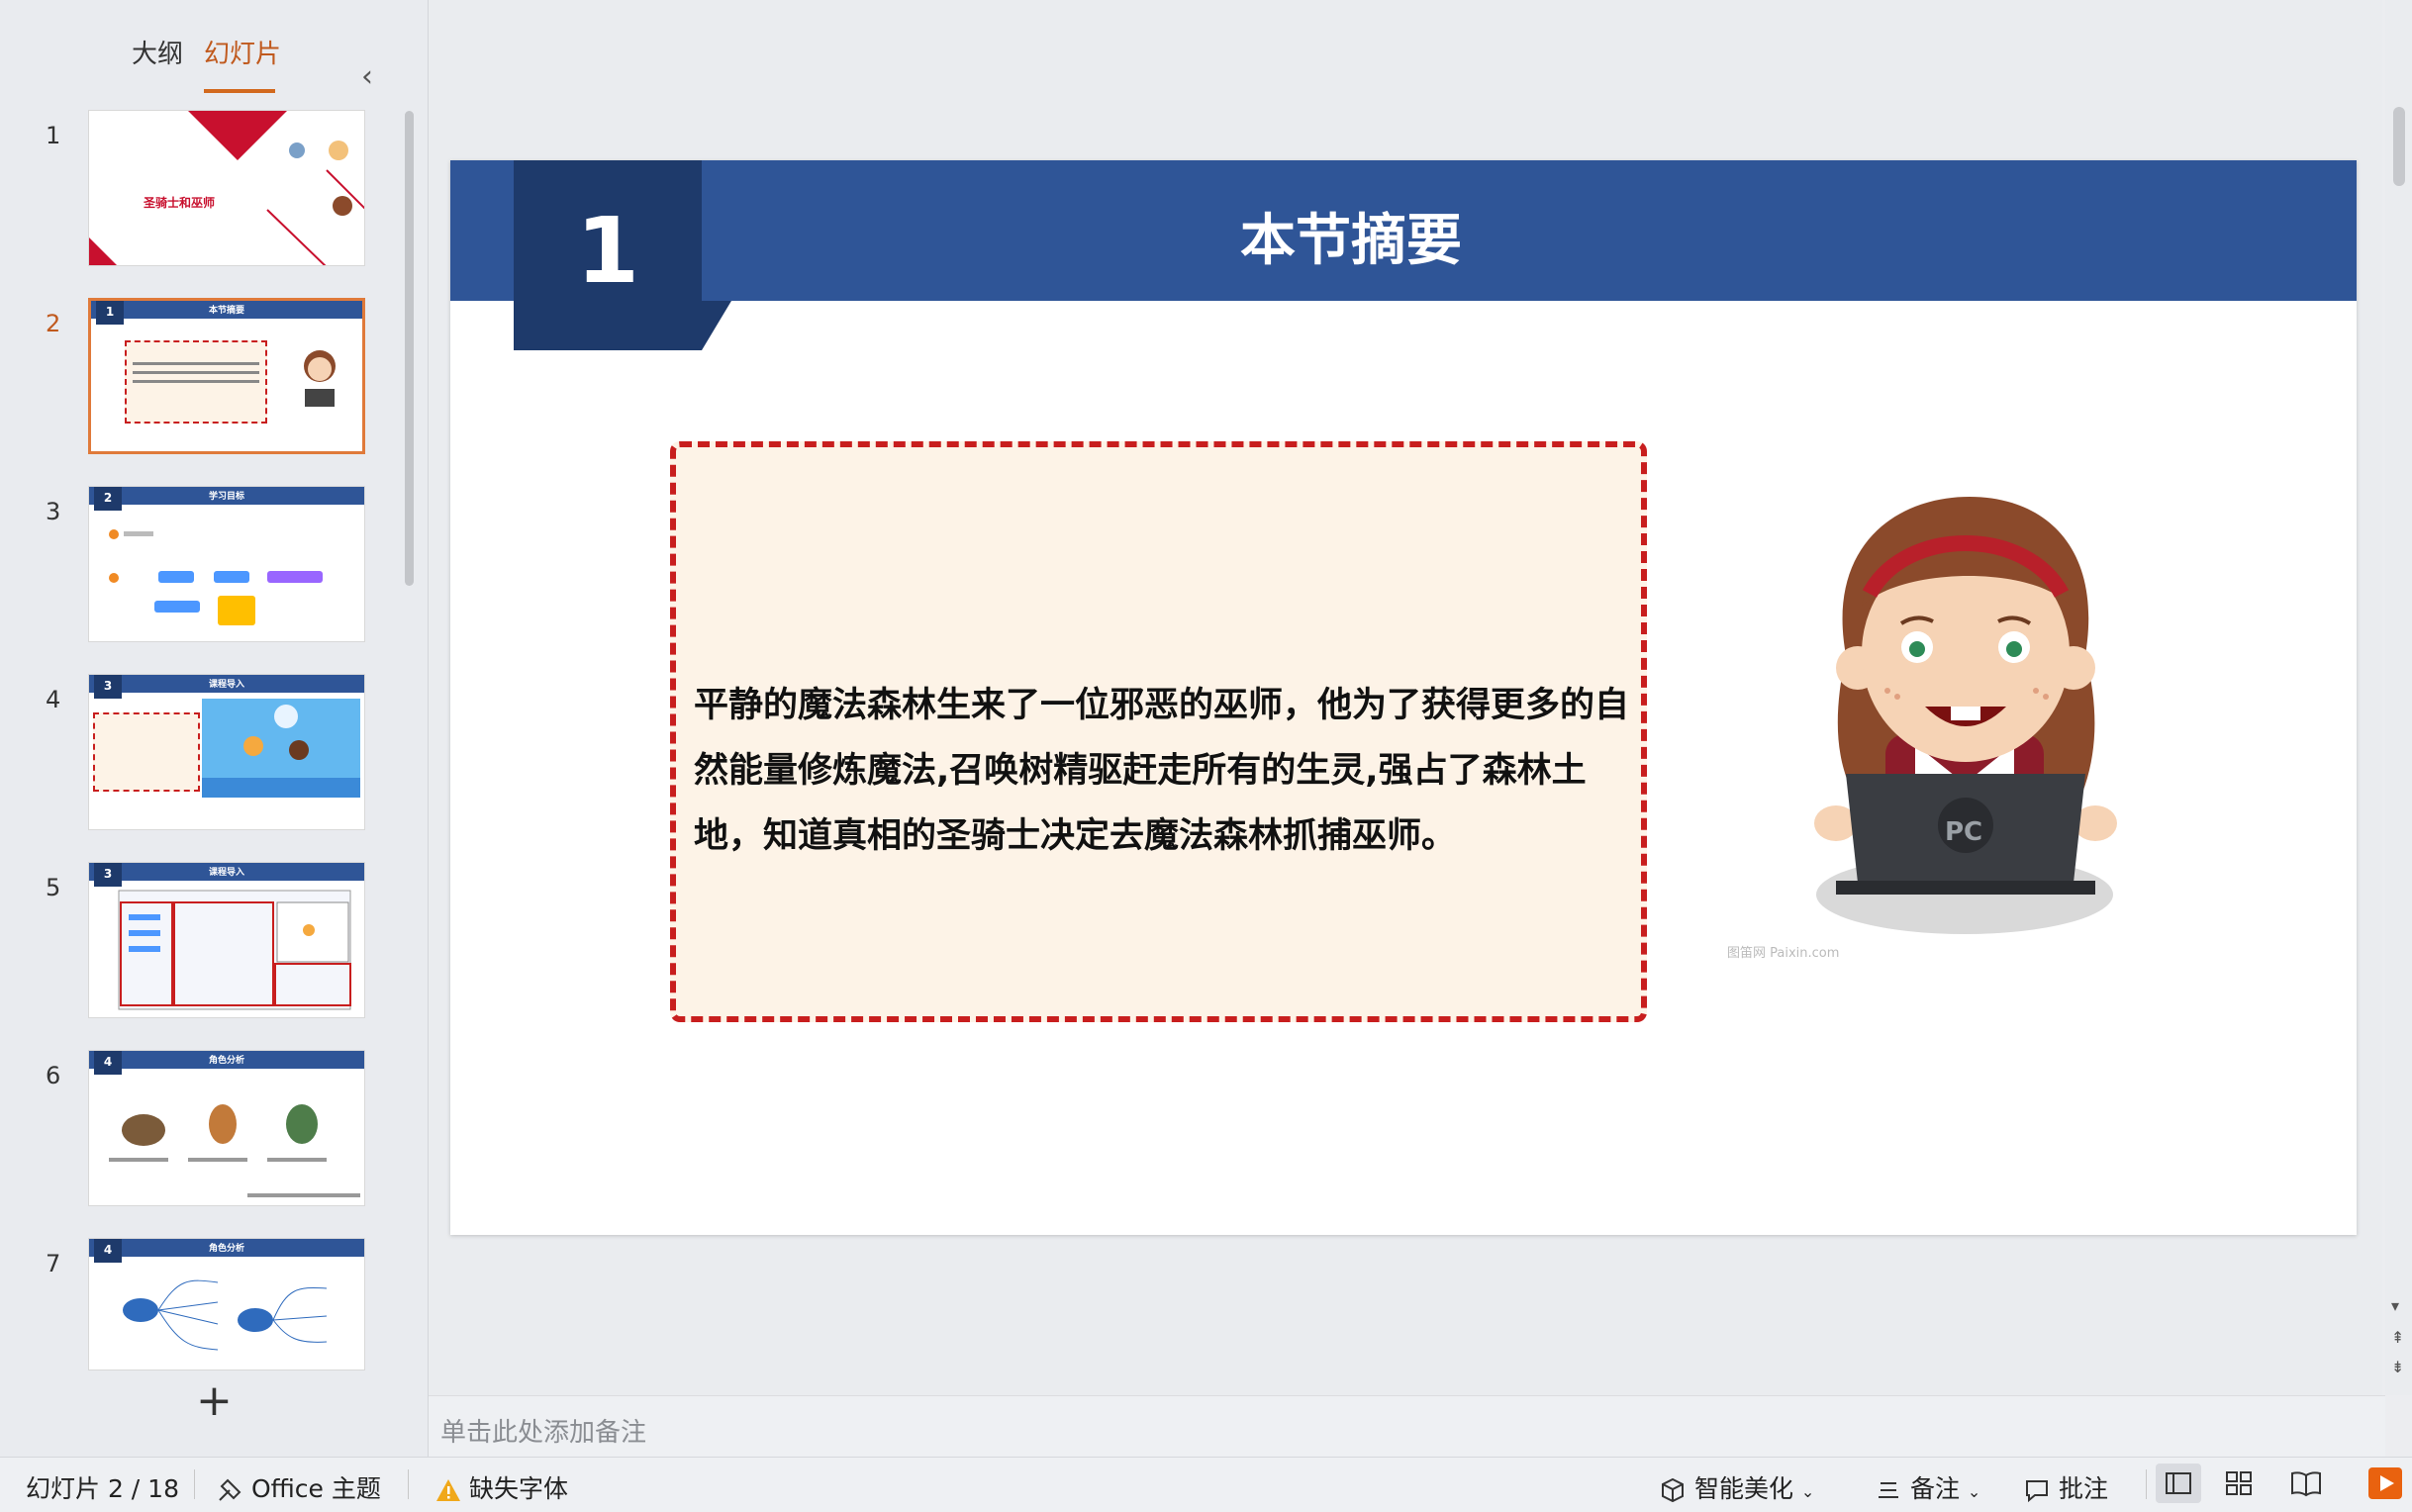  Describe the element at coordinates (2306, 1486) in the screenshot. I see `reading-view-icon` at that location.